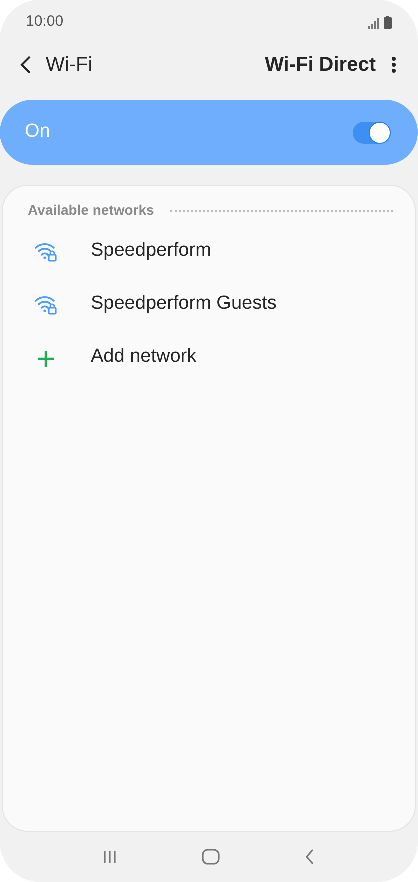 The width and height of the screenshot is (418, 882). I want to click on network-item: Speedperform Guests, so click(209, 304).